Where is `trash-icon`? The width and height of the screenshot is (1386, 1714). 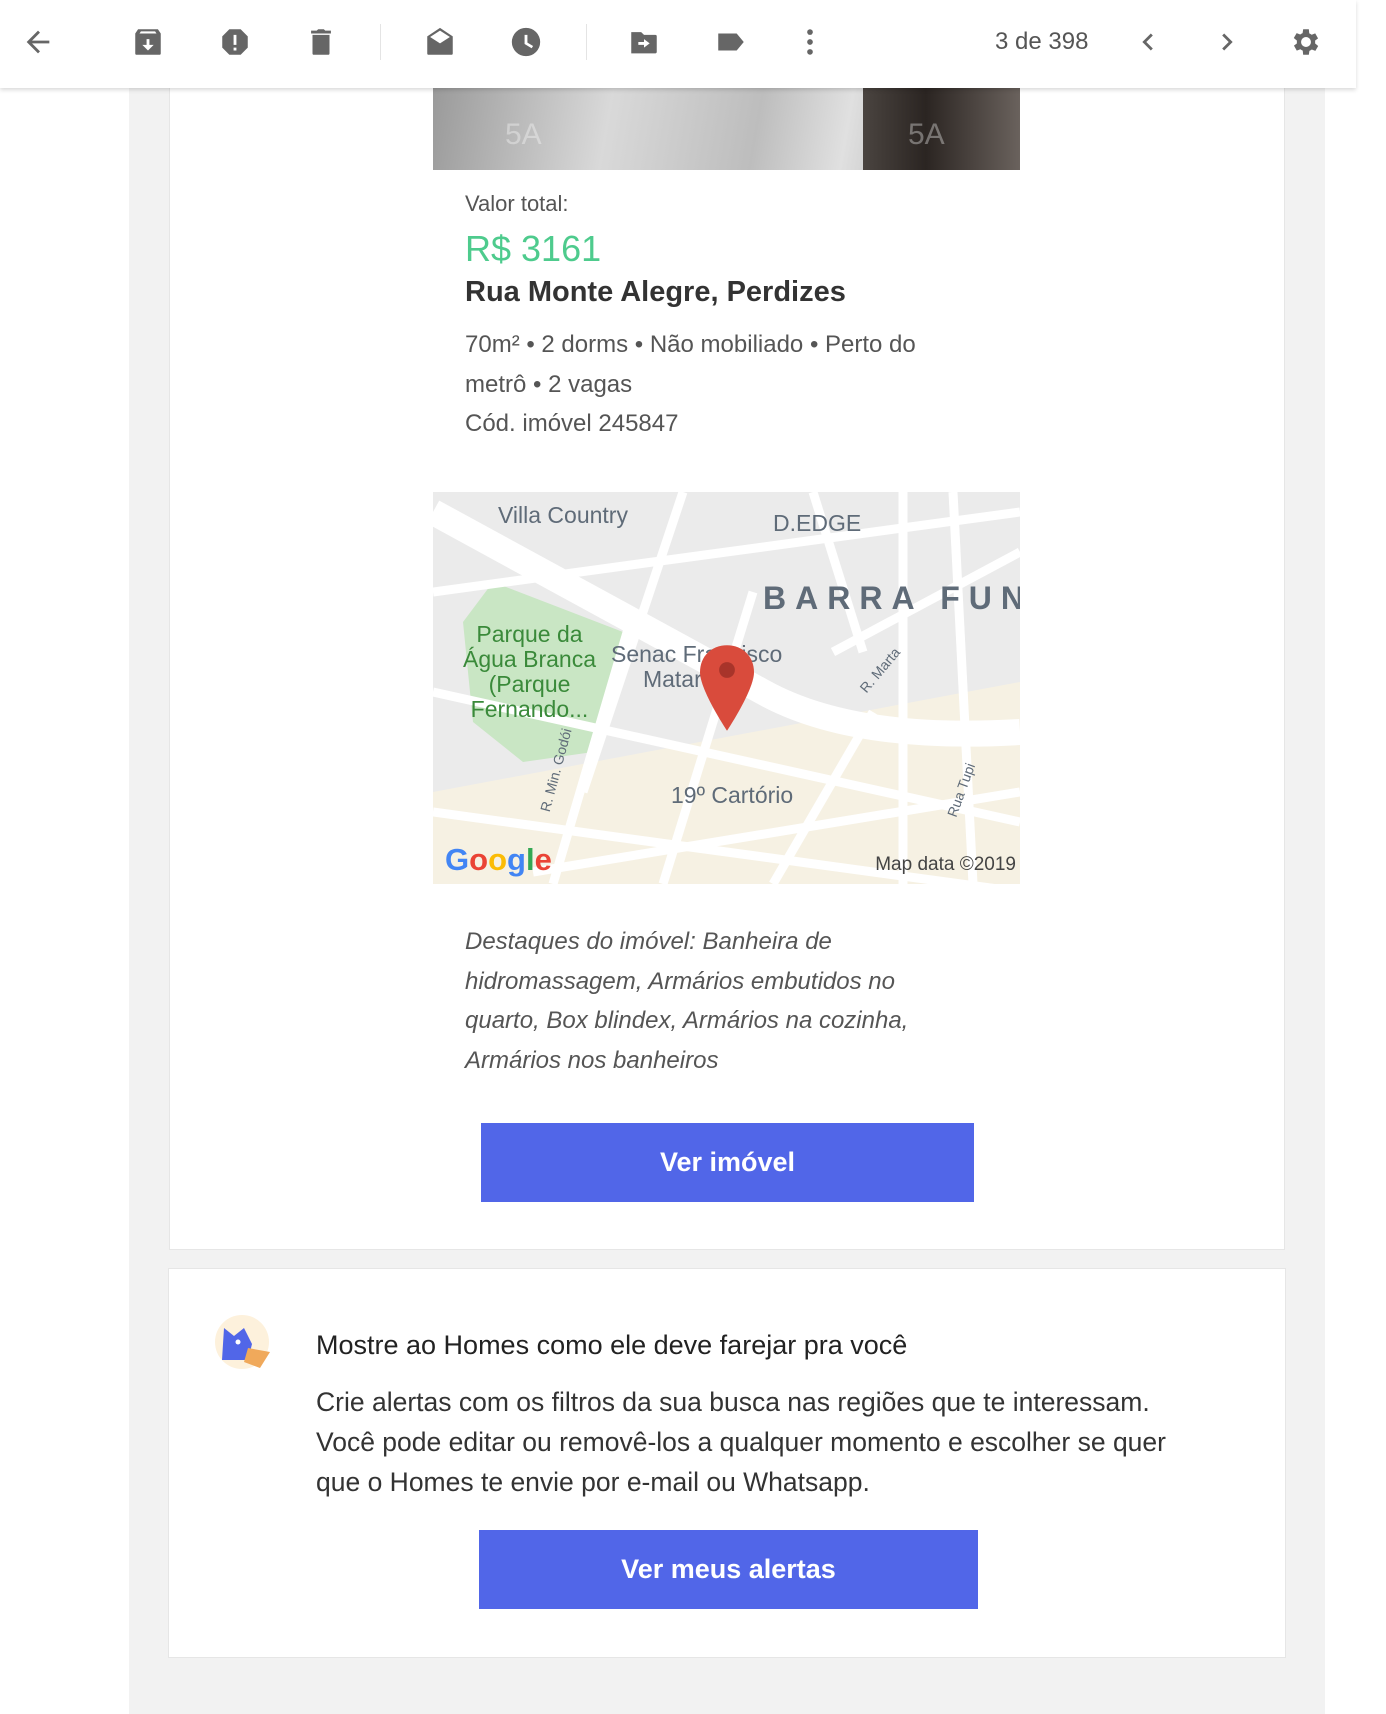
trash-icon is located at coordinates (321, 42).